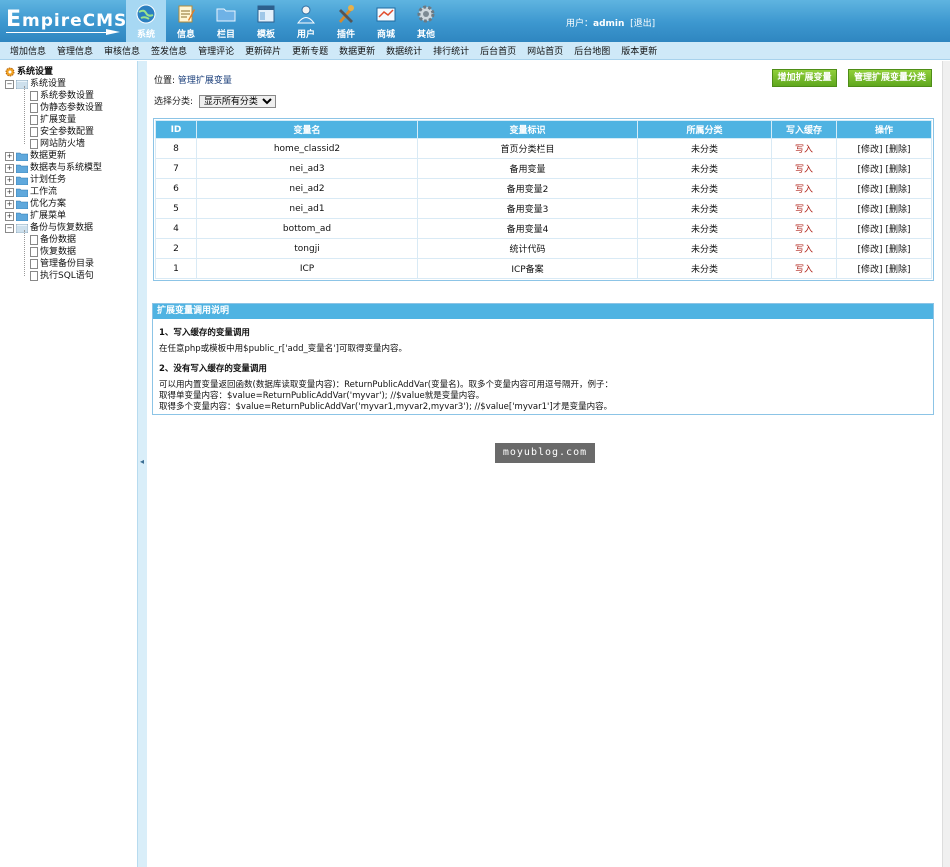 This screenshot has height=867, width=950. I want to click on tree-item-7-0: 备份数据, so click(53, 240).